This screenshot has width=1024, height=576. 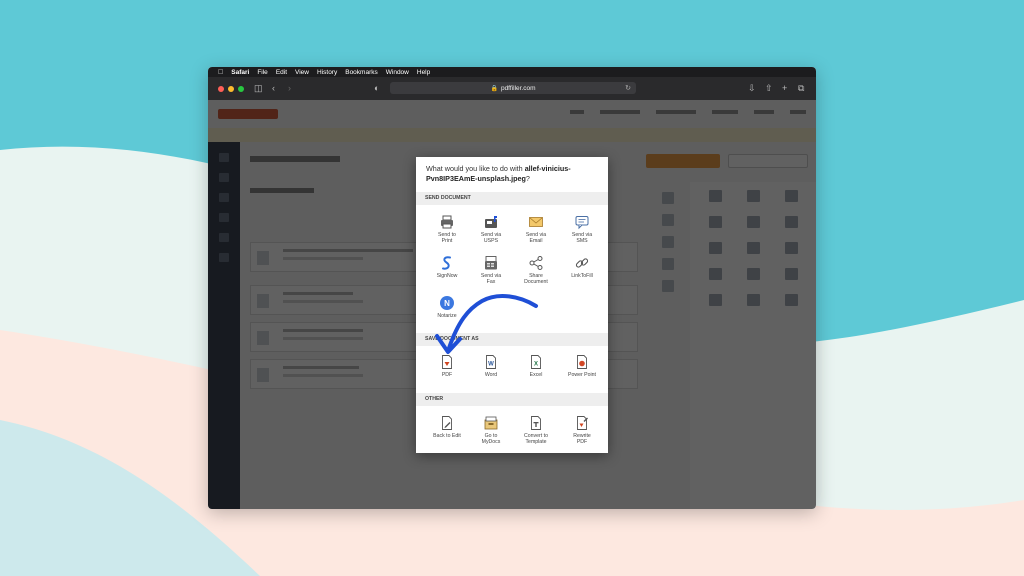 What do you see at coordinates (494, 88) in the screenshot?
I see `lock-icon: 🔒` at bounding box center [494, 88].